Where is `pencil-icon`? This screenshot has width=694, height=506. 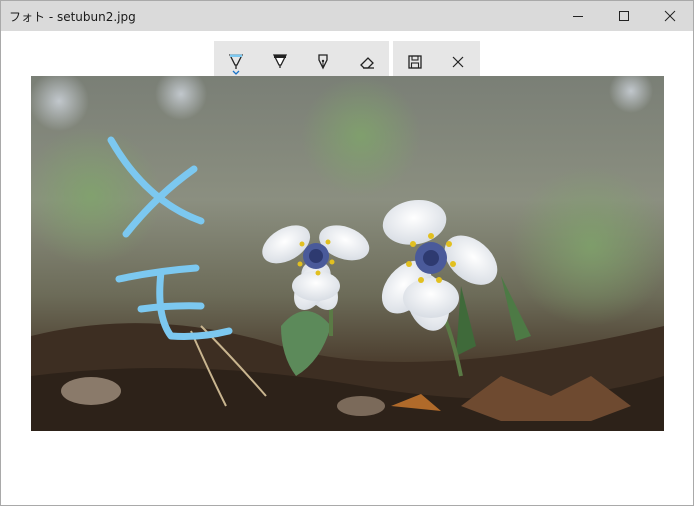
pencil-icon is located at coordinates (279, 61).